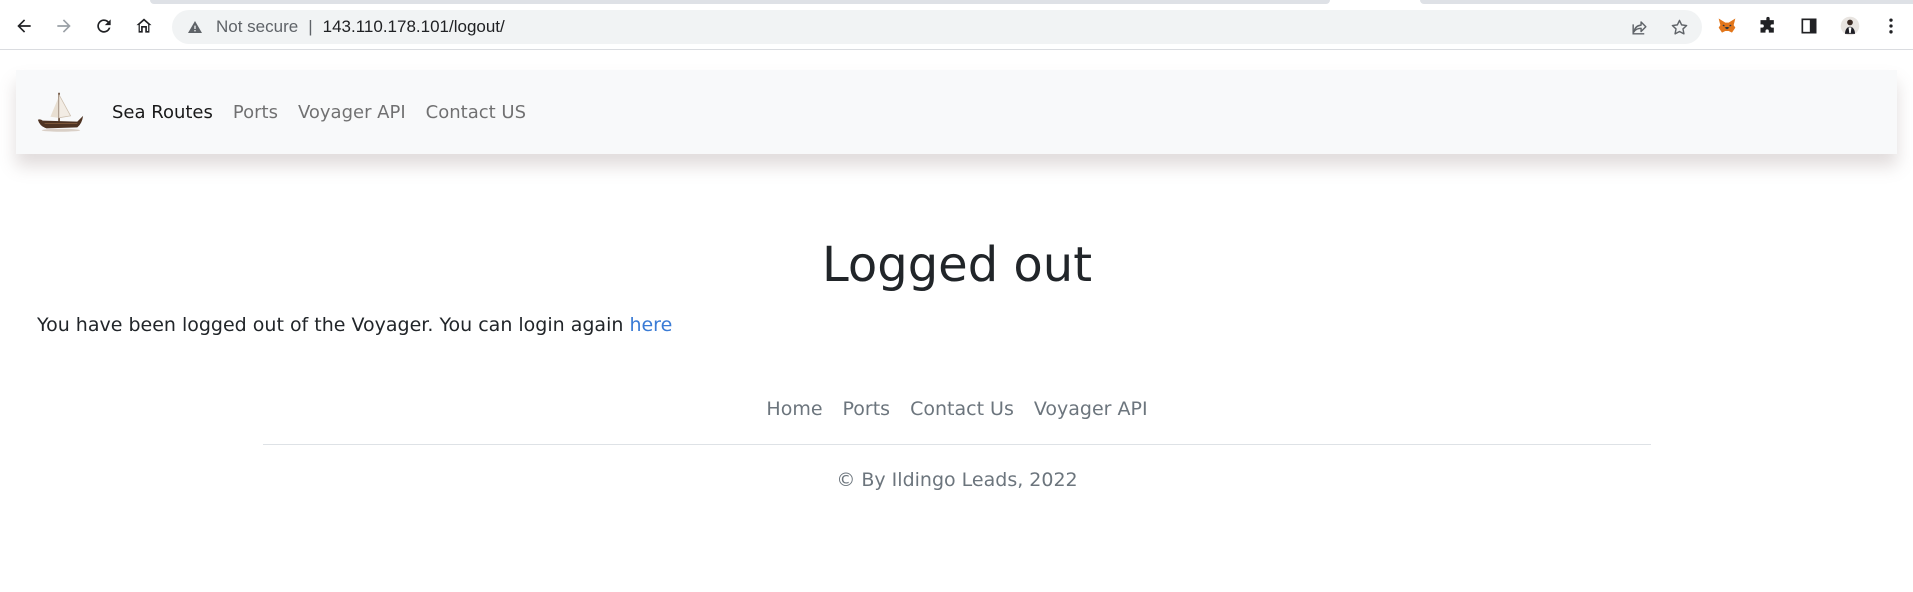  I want to click on home-icon, so click(144, 26).